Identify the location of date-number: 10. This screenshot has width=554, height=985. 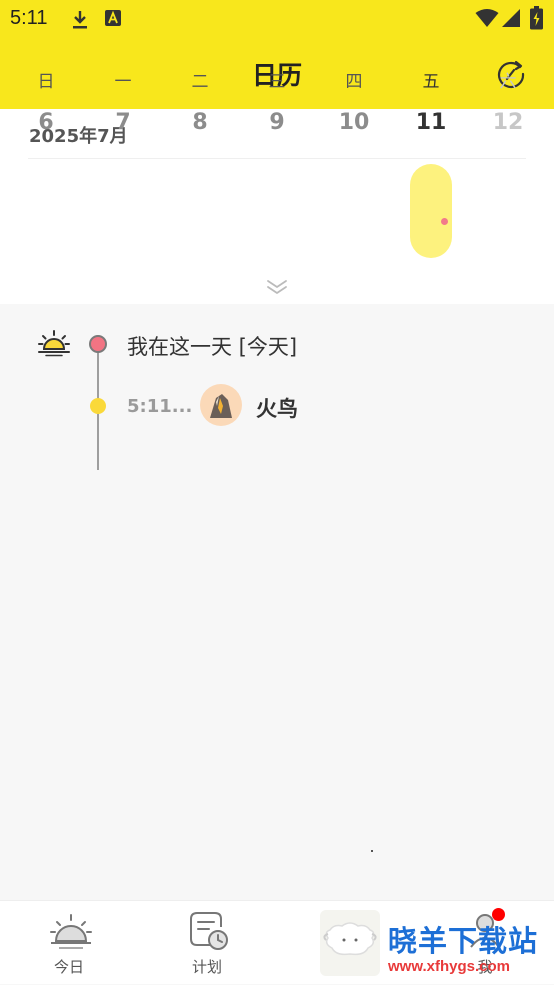
(354, 122).